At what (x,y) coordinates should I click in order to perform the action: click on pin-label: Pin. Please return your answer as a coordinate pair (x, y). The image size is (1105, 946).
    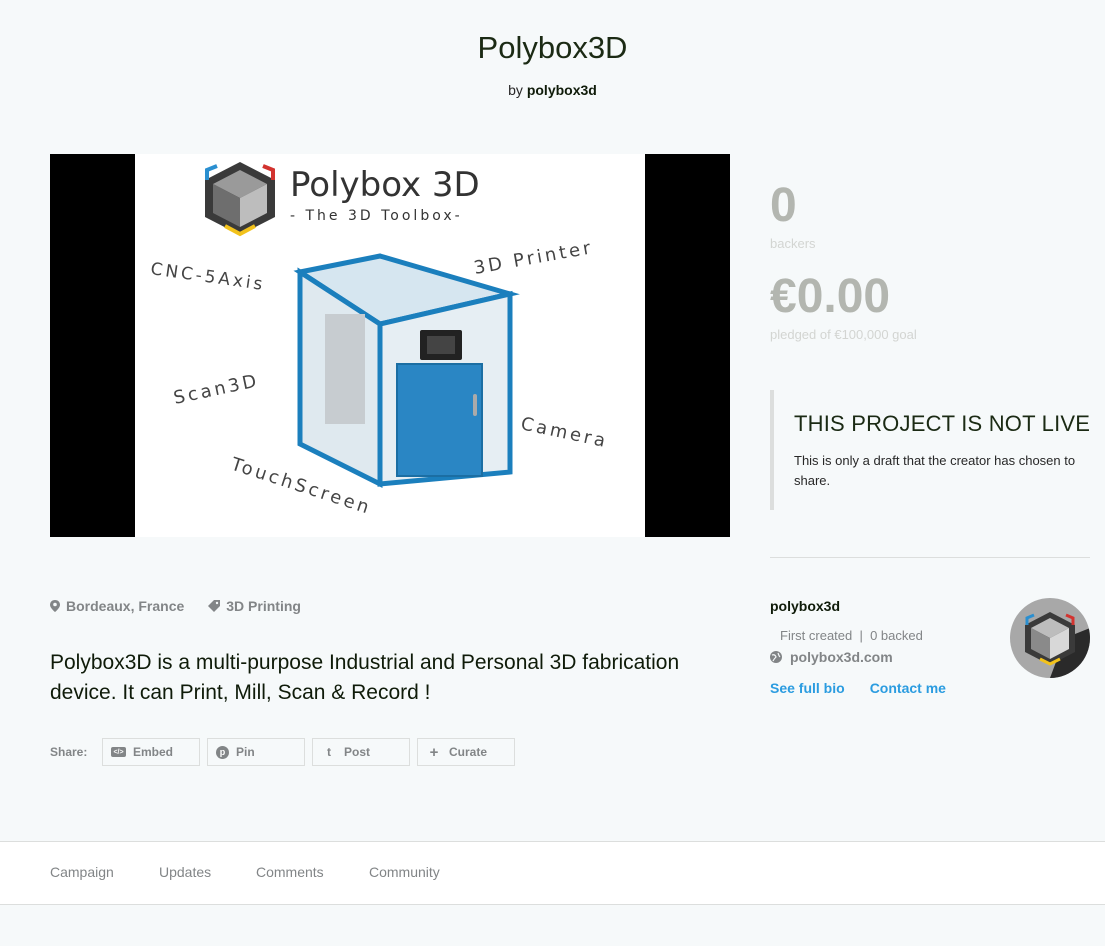
    Looking at the image, I should click on (245, 752).